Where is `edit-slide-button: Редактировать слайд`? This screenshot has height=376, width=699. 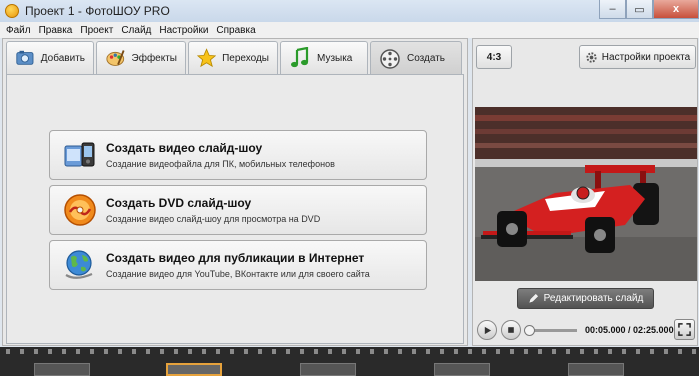
edit-slide-button: Редактировать слайд is located at coordinates (585, 298).